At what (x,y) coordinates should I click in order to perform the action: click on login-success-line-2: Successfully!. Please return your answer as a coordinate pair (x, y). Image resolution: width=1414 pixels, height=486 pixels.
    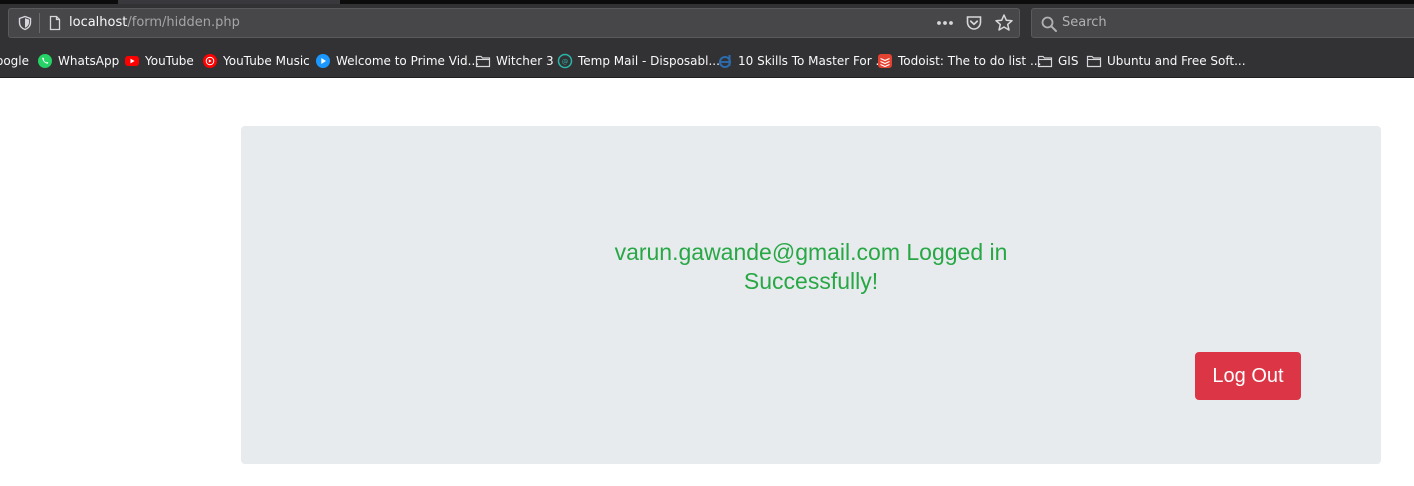
    Looking at the image, I should click on (811, 281).